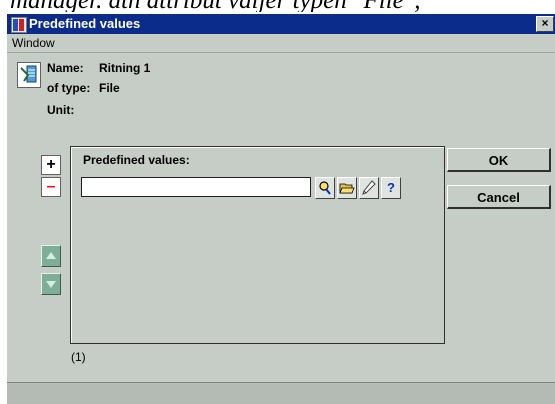 This screenshot has width=555, height=404. I want to click on move-up-button, so click(51, 256).